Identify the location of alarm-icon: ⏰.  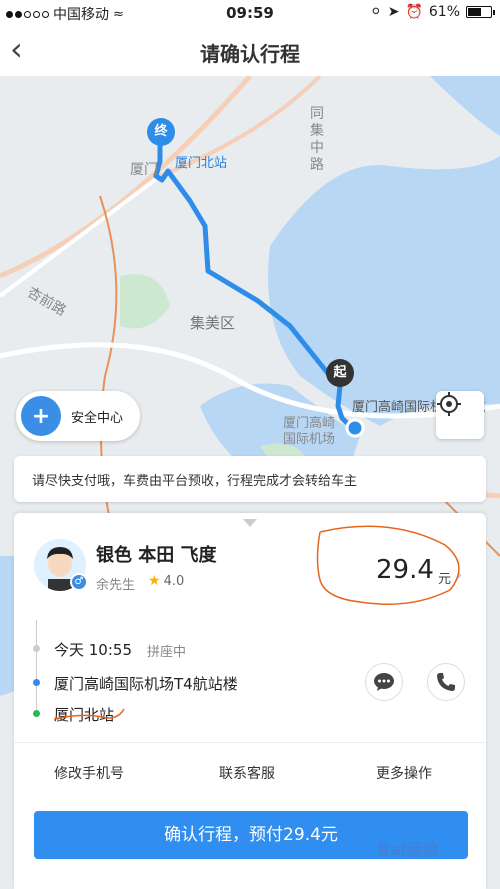
(414, 12).